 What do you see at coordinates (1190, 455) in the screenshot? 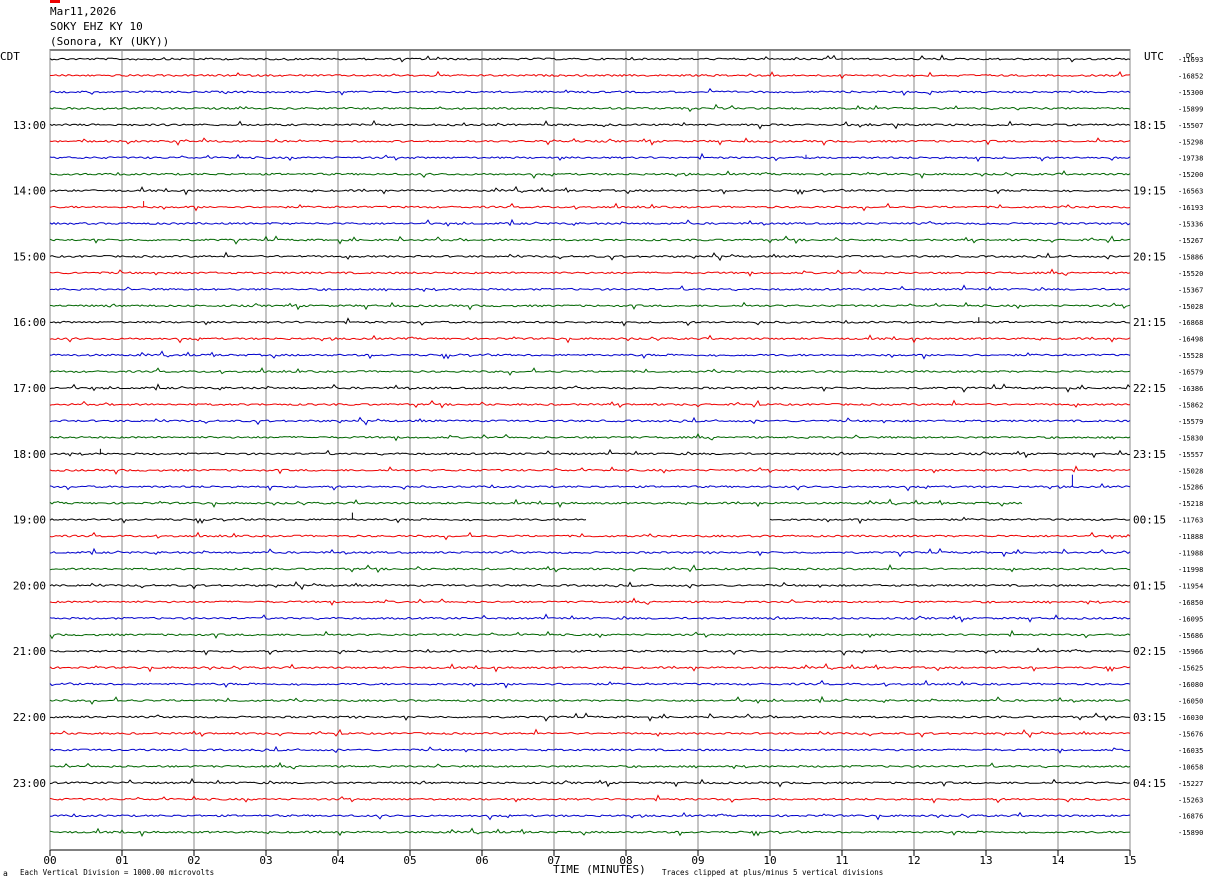
I see `dc-offset-label: -15557` at bounding box center [1190, 455].